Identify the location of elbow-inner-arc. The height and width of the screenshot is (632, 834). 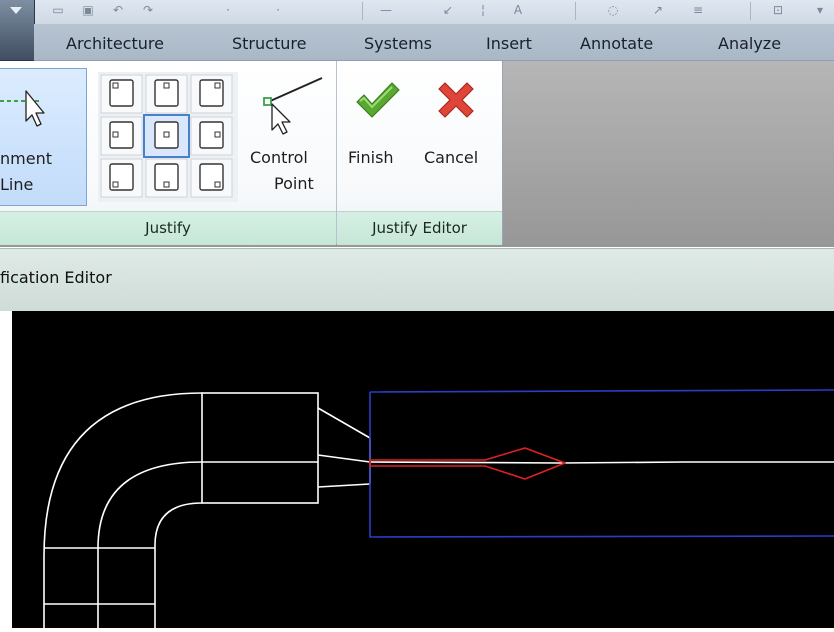
(178, 565).